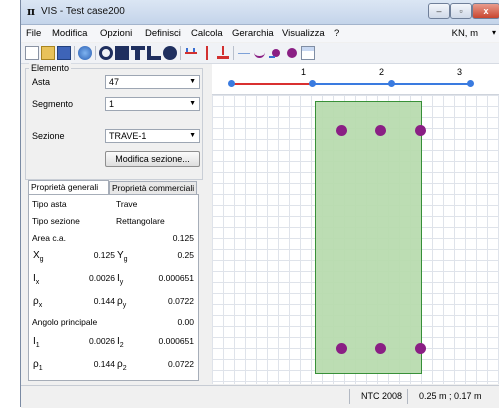 The image size is (499, 408). Describe the element at coordinates (121, 345) in the screenshot. I see `i2-subscript: 2` at that location.